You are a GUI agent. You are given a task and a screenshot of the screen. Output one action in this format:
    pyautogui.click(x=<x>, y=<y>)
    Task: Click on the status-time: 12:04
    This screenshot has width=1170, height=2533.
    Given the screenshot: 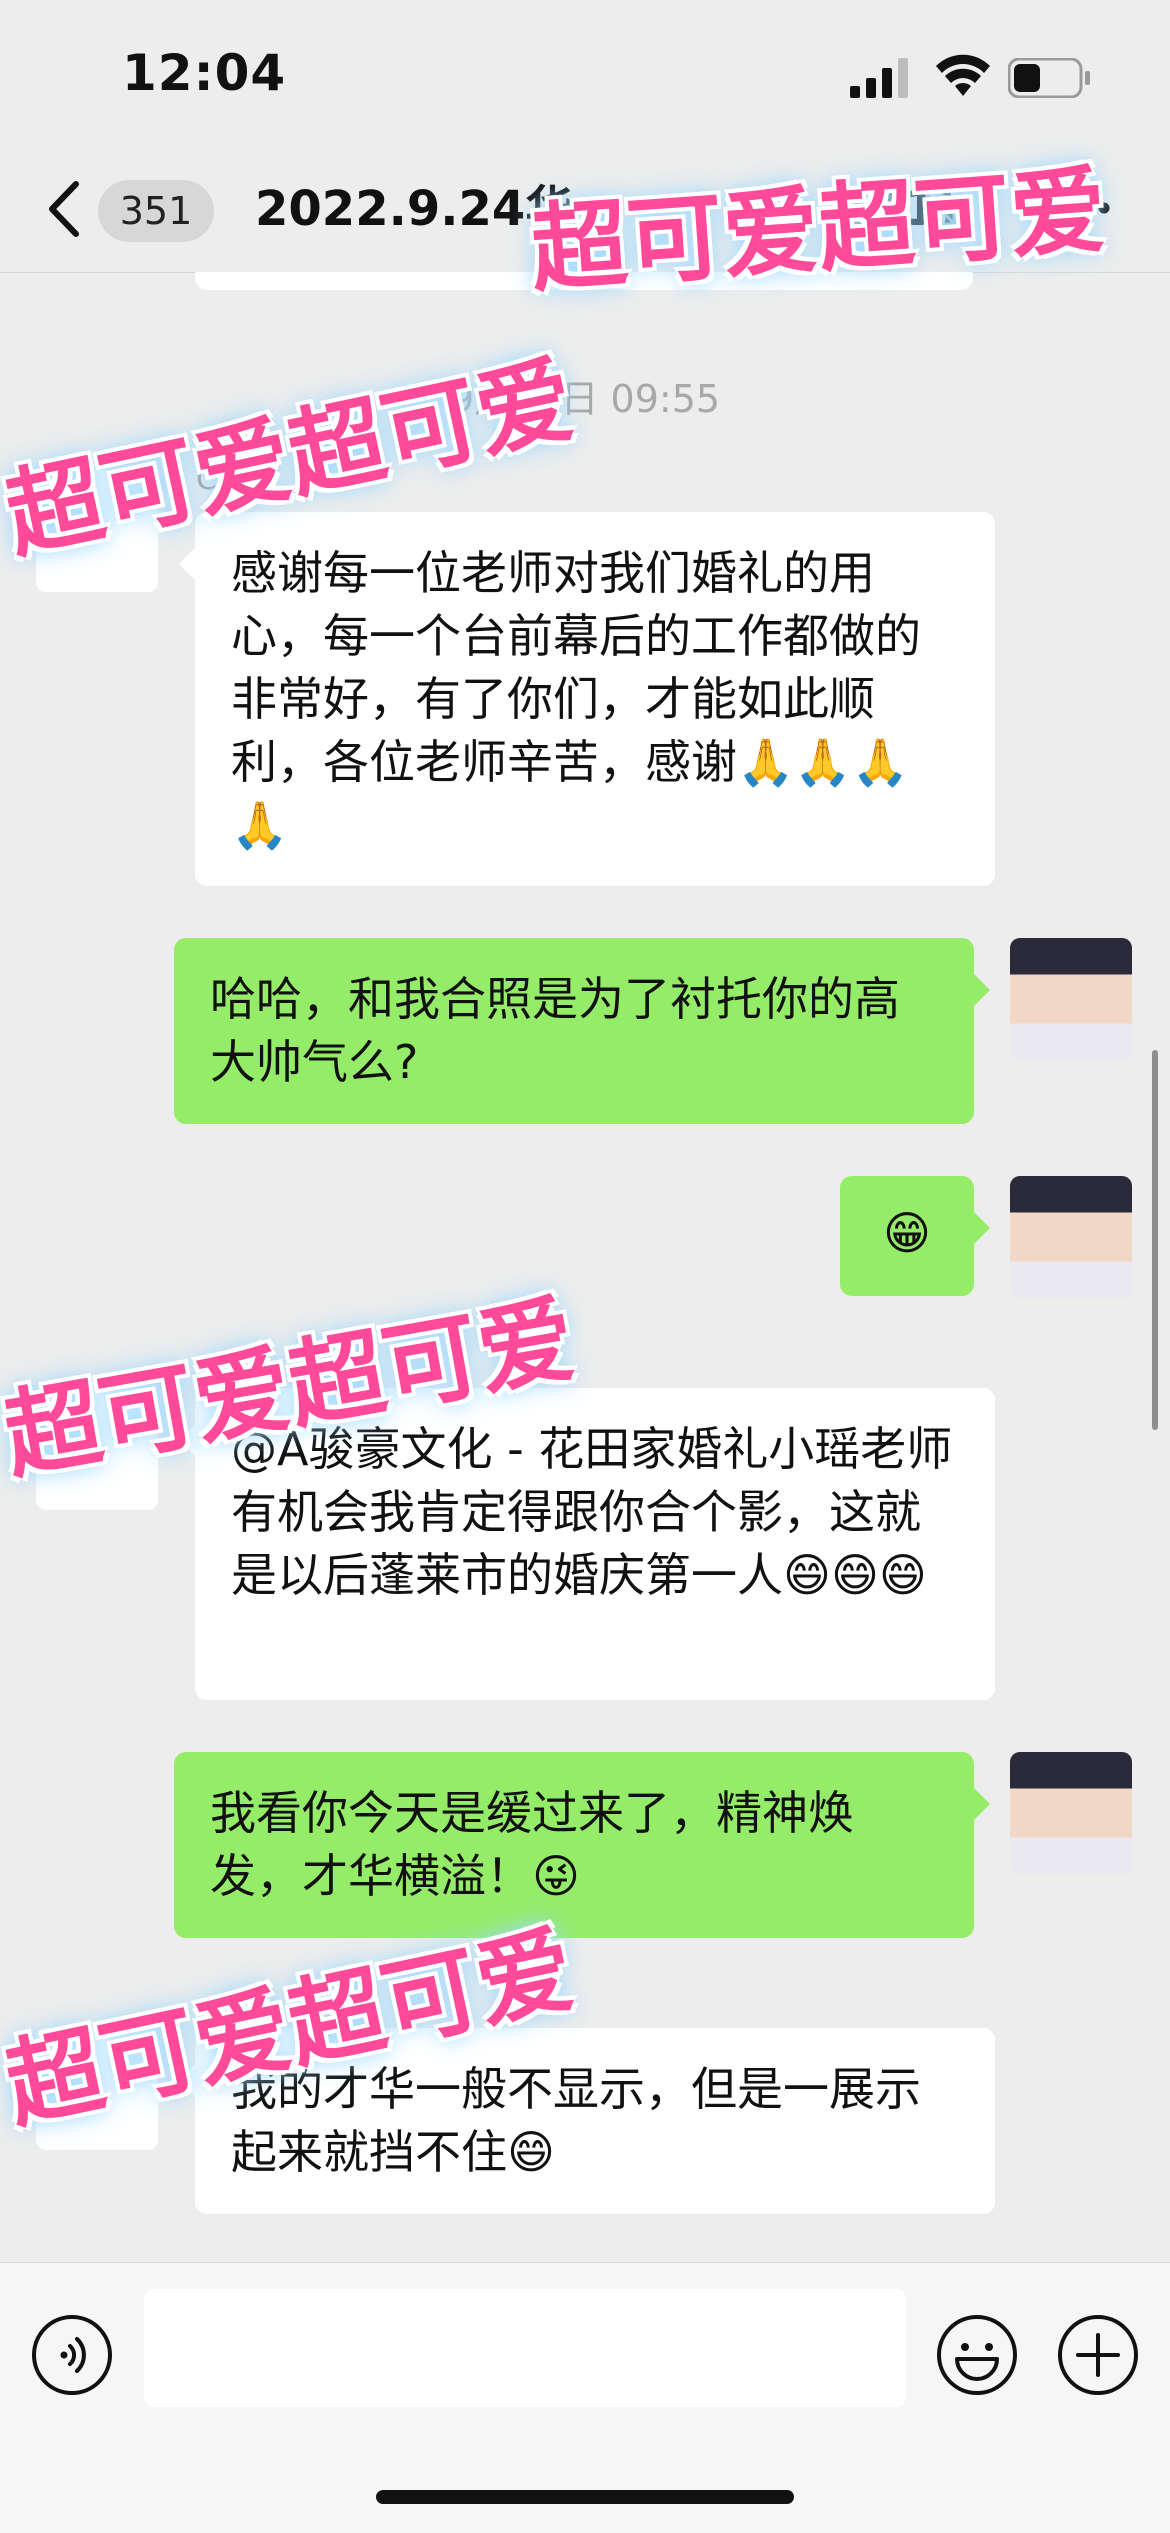 What is the action you would take?
    pyautogui.click(x=204, y=73)
    